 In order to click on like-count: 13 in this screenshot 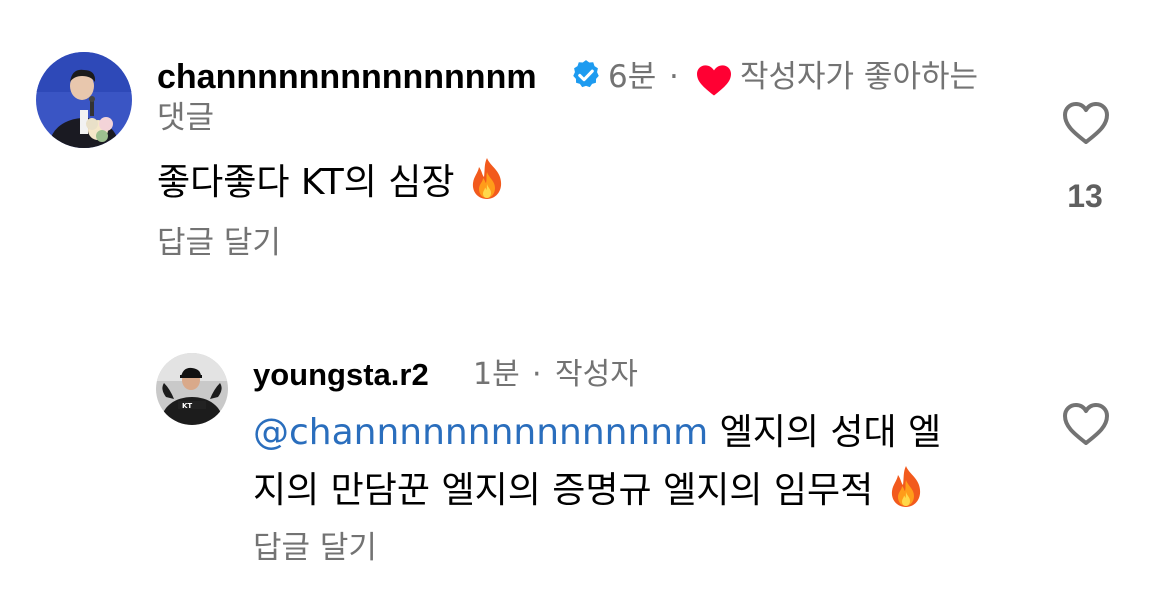, I will do `click(1085, 196)`.